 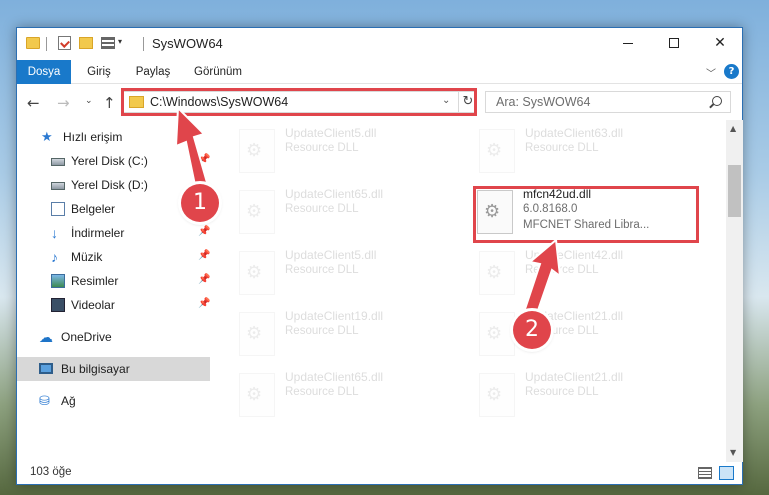 I want to click on address-dropdown-icon: ⌄, so click(x=446, y=100).